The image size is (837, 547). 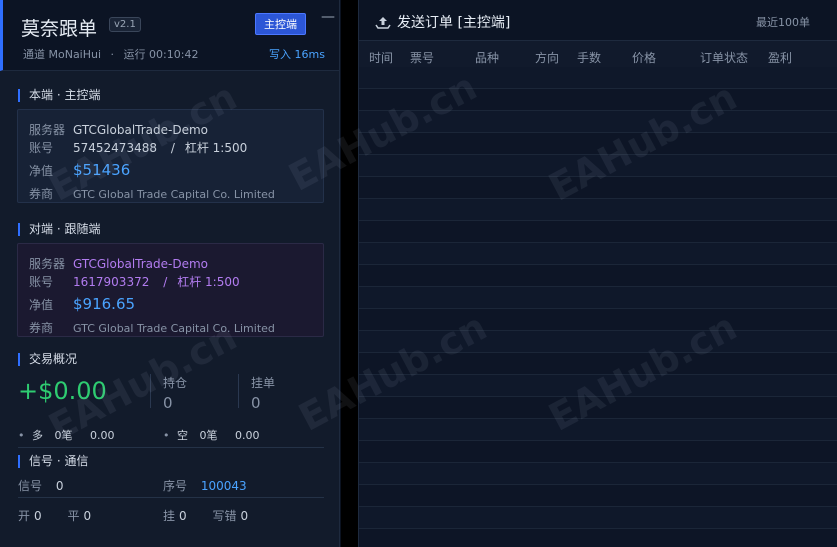 I want to click on col-time: 时间, so click(x=381, y=58).